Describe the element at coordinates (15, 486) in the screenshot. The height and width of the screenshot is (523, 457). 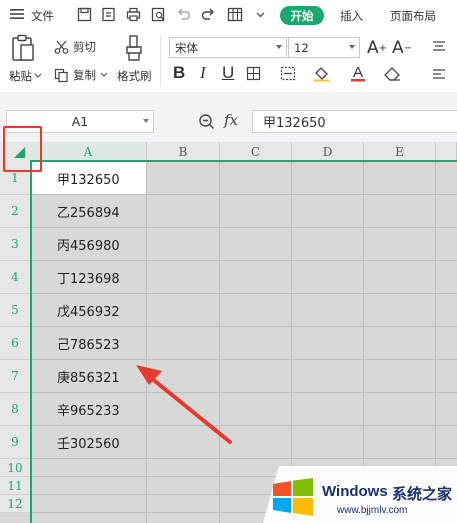
I see `row-header-11: 11` at that location.